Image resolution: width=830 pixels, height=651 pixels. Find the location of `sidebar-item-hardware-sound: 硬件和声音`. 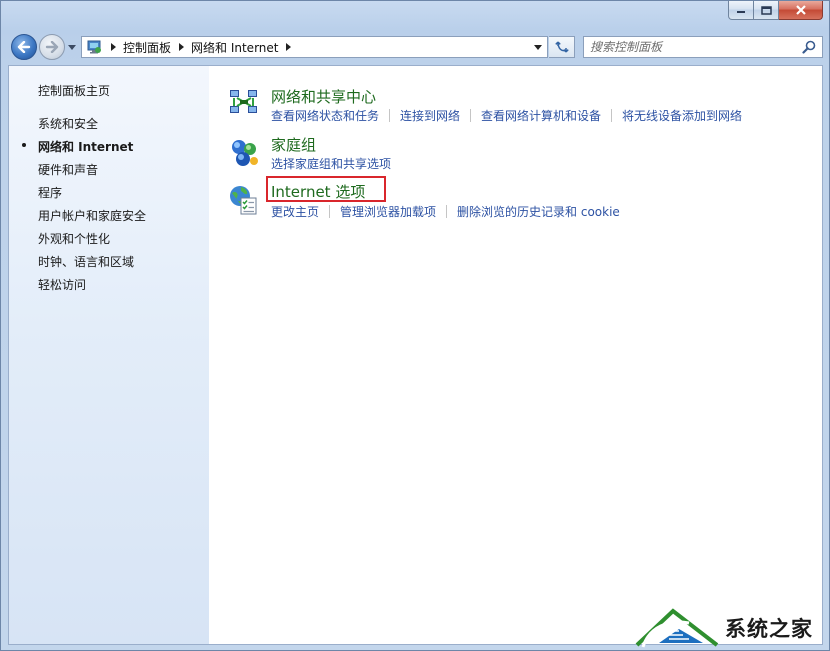

sidebar-item-hardware-sound: 硬件和声音 is located at coordinates (68, 169).